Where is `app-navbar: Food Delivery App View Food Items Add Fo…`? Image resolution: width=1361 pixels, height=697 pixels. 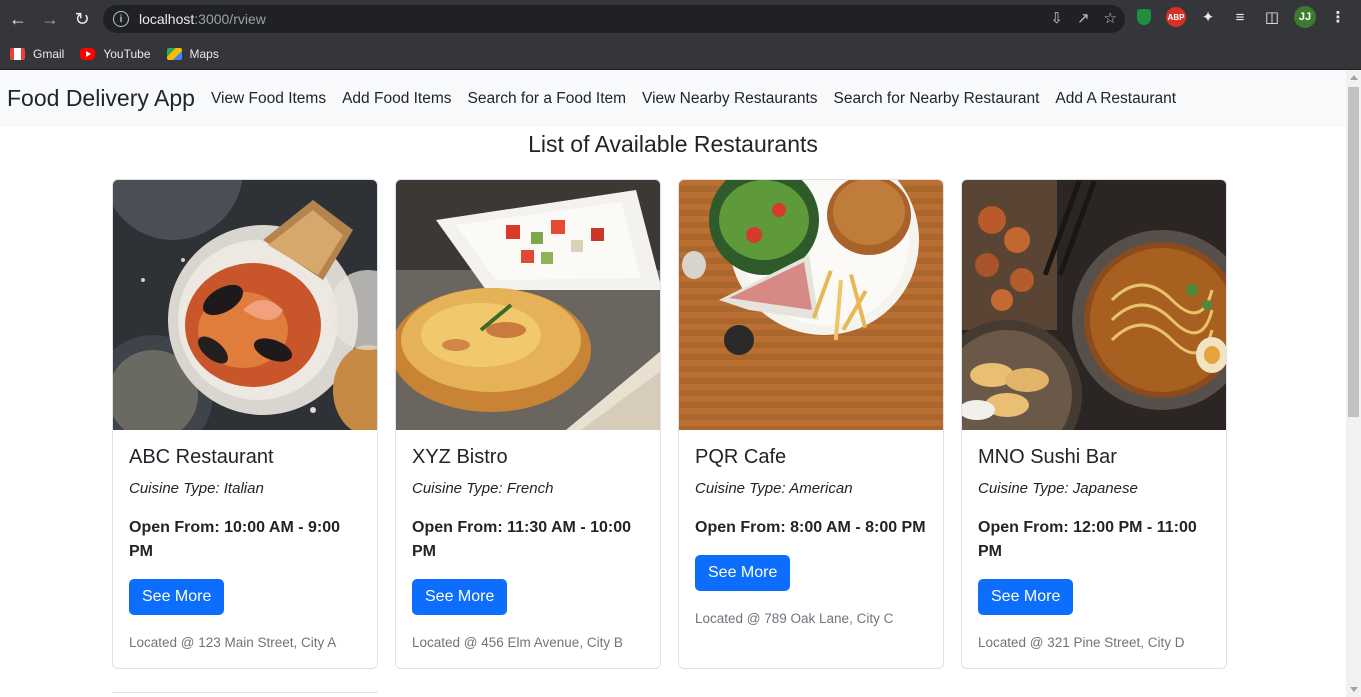 app-navbar: Food Delivery App View Food Items Add Fo… is located at coordinates (673, 98).